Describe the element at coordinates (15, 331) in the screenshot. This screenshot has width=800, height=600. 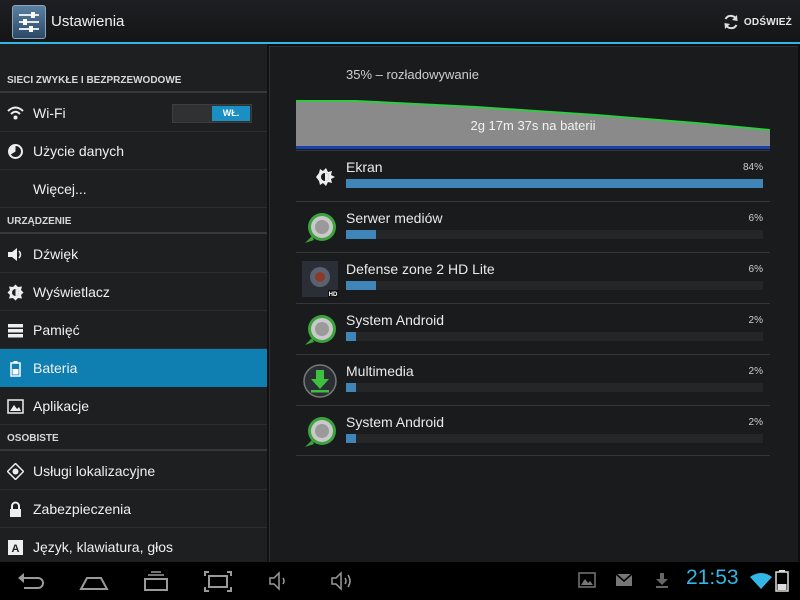
I see `storage-icon` at that location.